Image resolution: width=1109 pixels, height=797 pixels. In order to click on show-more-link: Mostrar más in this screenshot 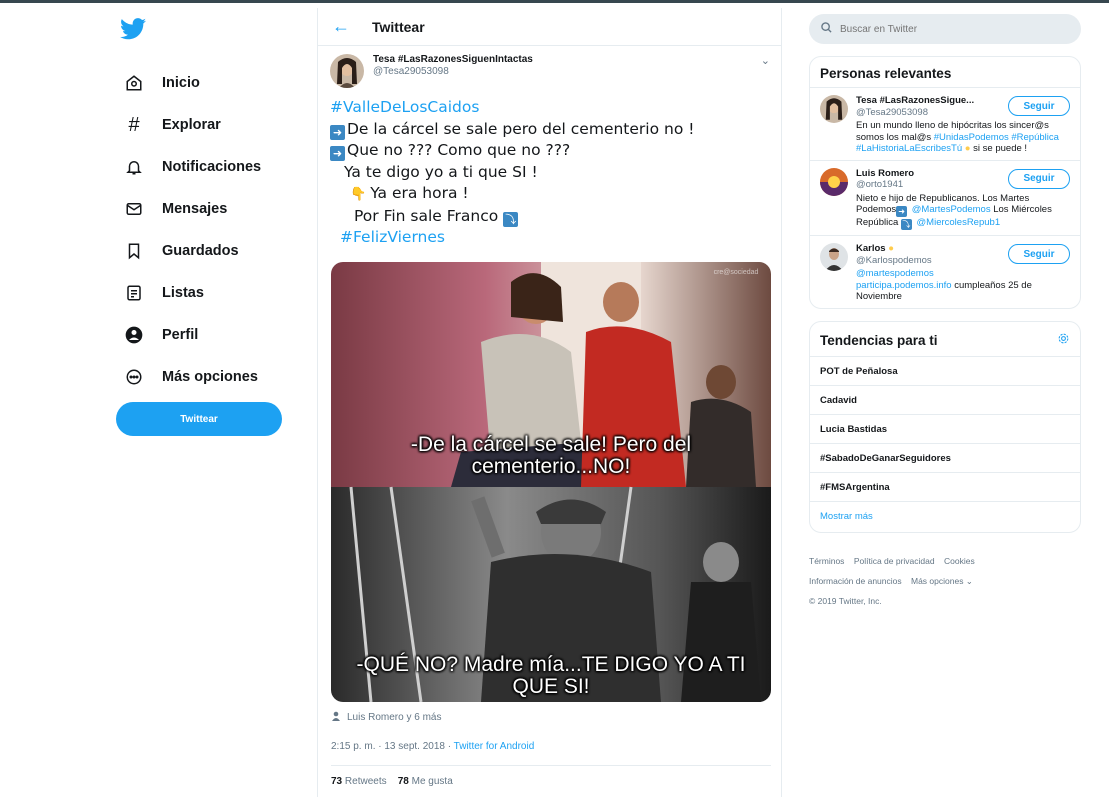, I will do `click(945, 517)`.